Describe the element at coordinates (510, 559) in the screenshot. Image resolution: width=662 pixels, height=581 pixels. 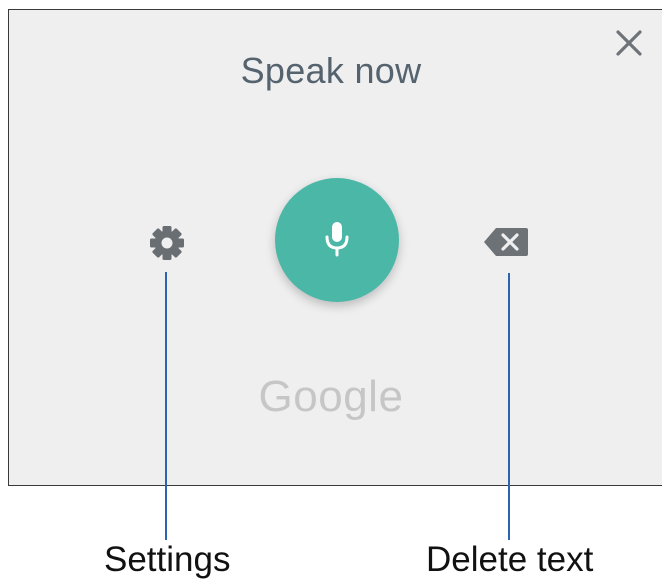
I see `delete-callout-label: Delete text` at that location.